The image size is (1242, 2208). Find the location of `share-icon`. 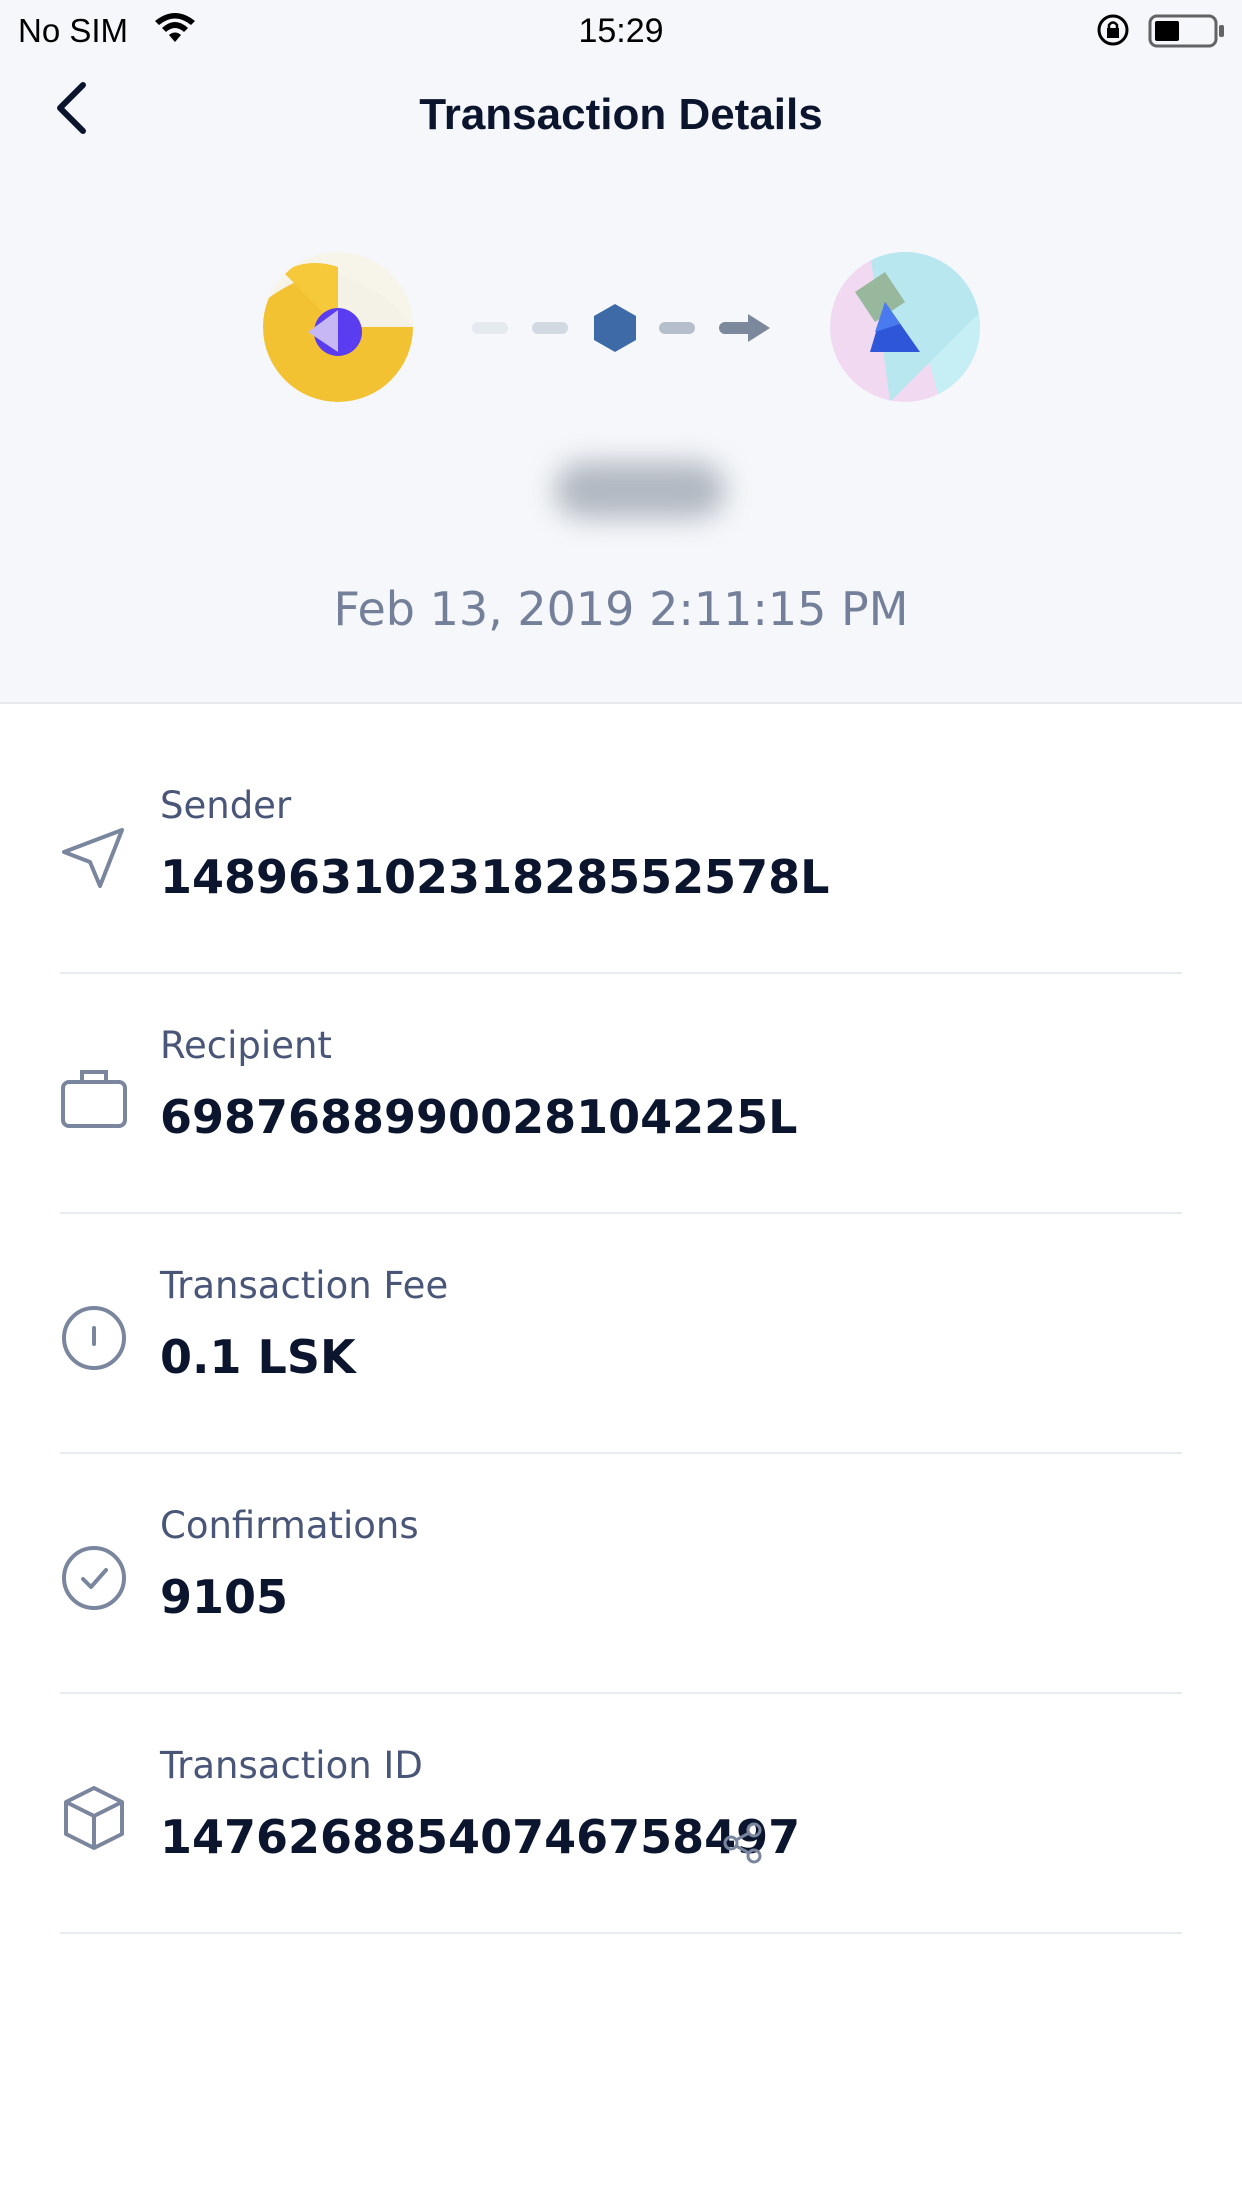

share-icon is located at coordinates (743, 1843).